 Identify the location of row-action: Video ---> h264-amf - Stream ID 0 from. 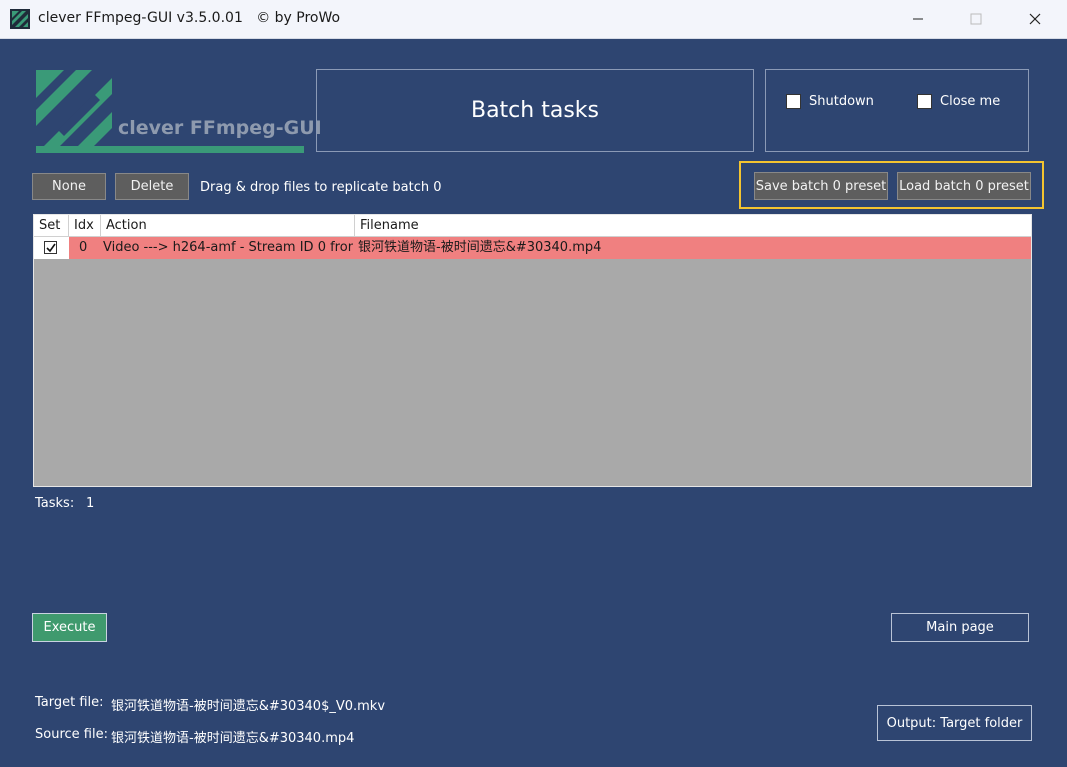
(228, 247).